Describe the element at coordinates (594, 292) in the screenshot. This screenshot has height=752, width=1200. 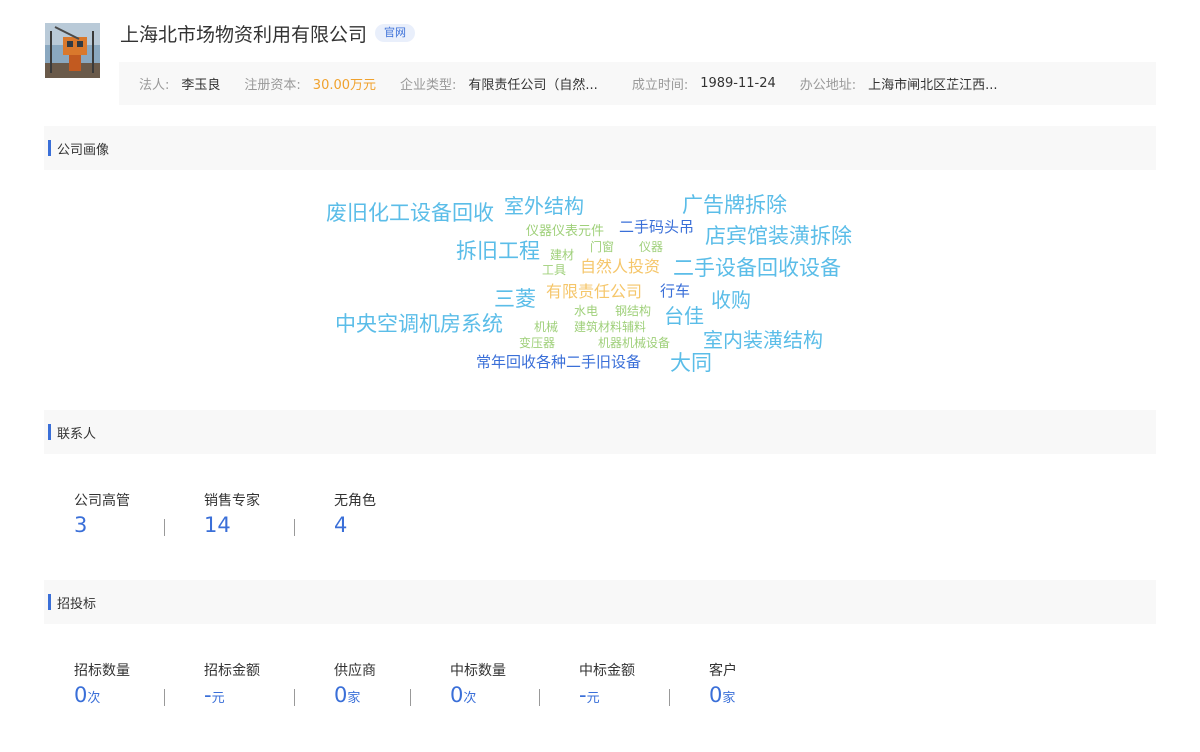
I see `wordcloud-word: 有限责任公司` at that location.